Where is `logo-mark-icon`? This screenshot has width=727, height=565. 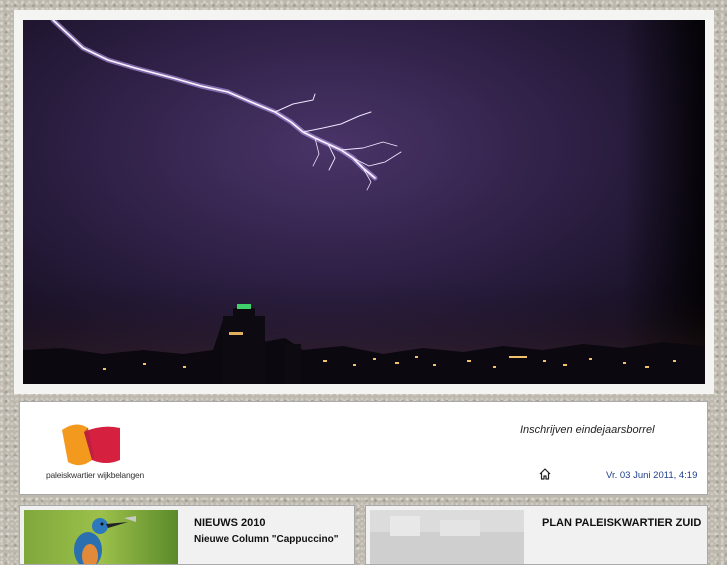
logo-mark-icon is located at coordinates (91, 445).